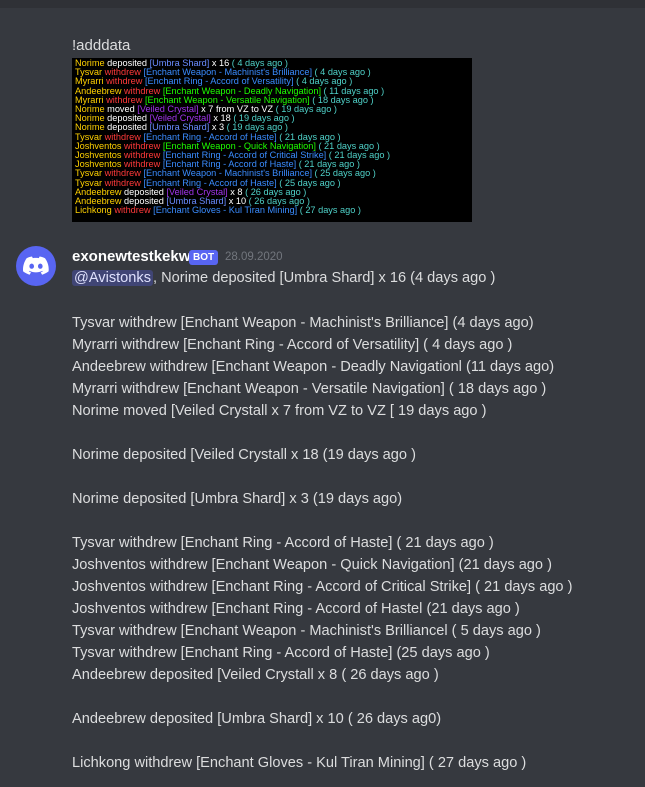  What do you see at coordinates (329, 210) in the screenshot?
I see `game-log-time: ( 27 days ago )` at bounding box center [329, 210].